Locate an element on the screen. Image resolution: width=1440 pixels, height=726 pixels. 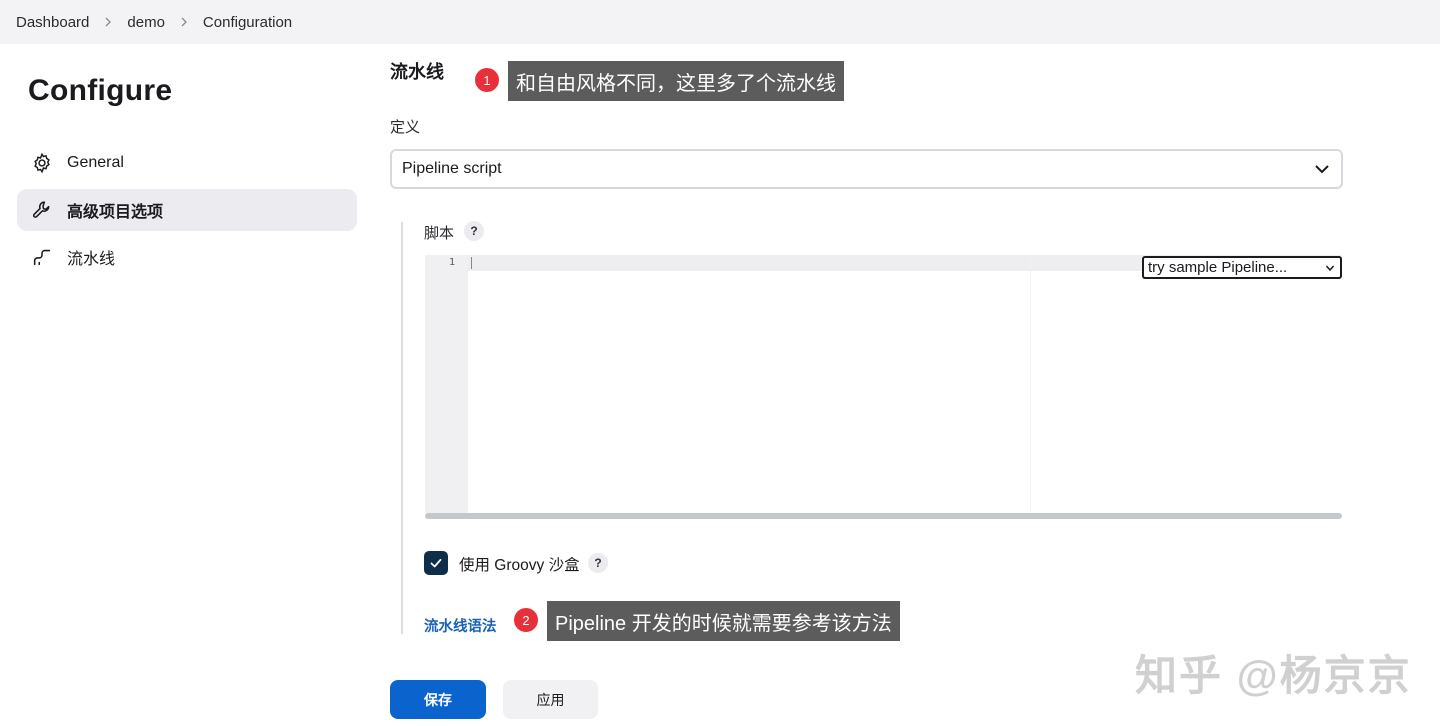
sidebar-item-advanced-options: 高级项目选项 is located at coordinates (187, 210).